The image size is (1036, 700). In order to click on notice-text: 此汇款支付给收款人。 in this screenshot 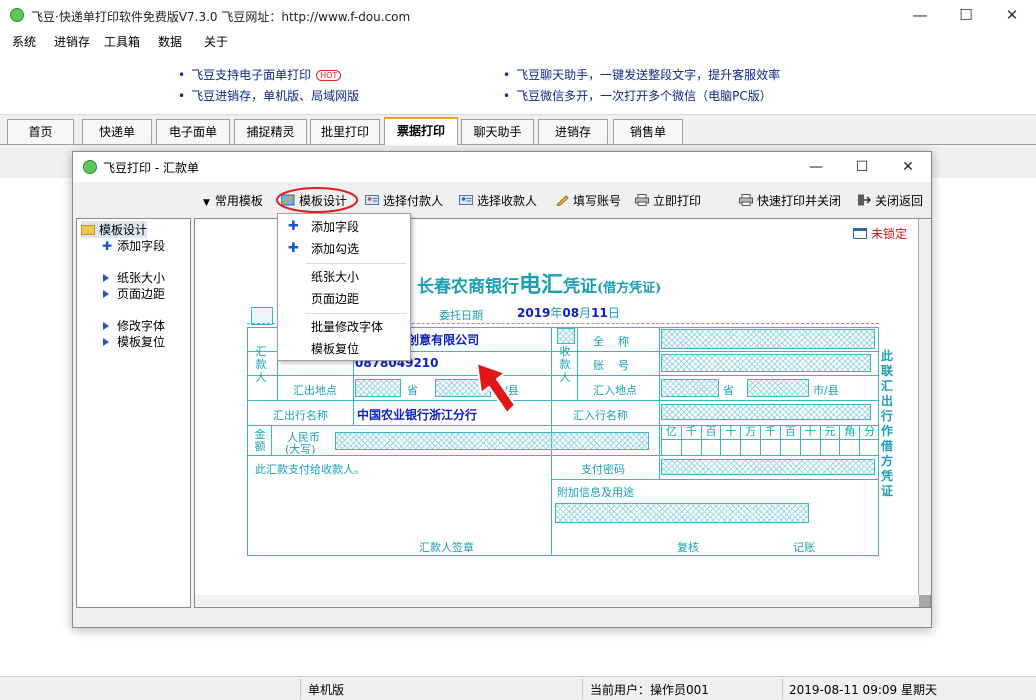, I will do `click(310, 469)`.